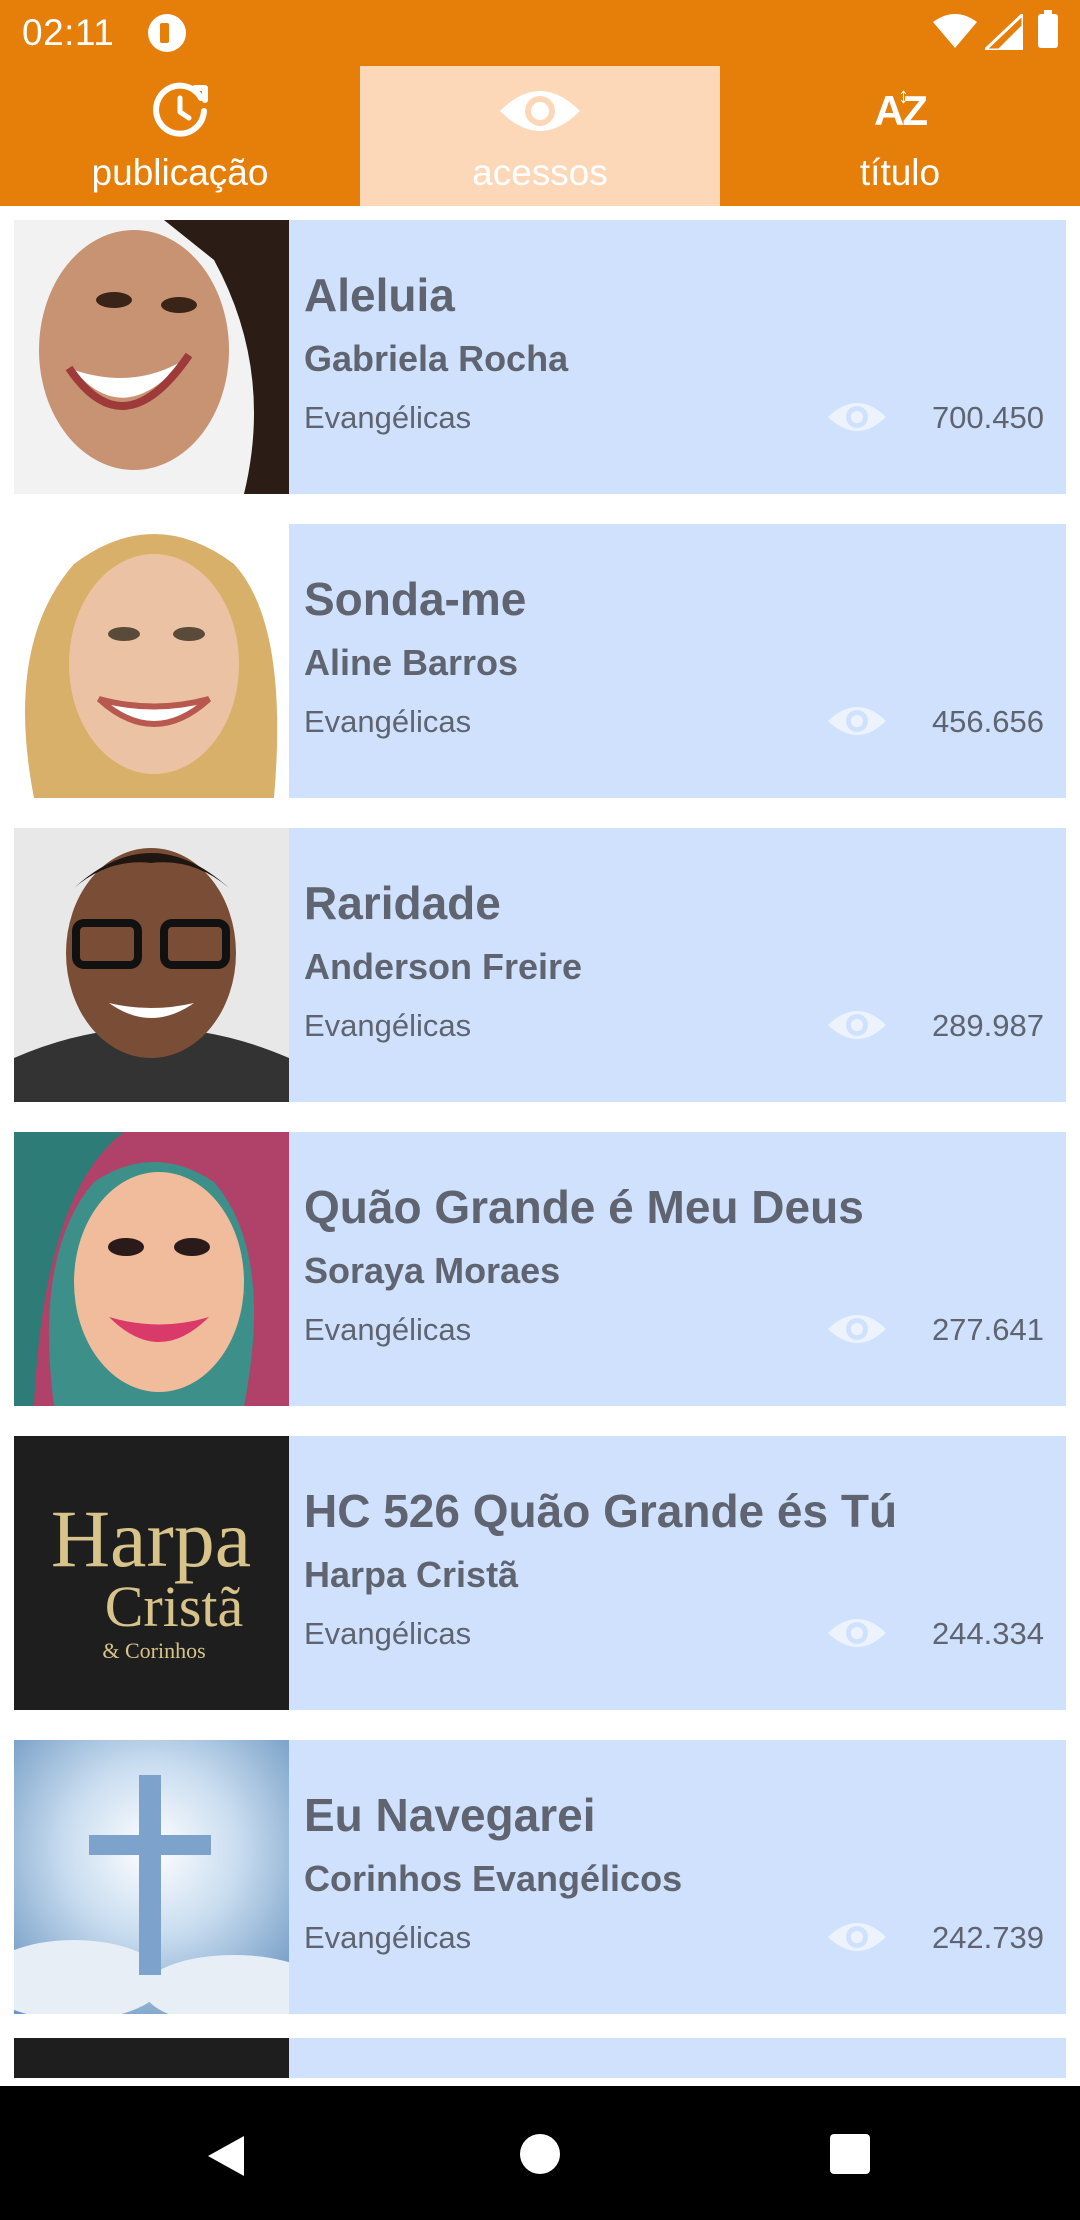 This screenshot has width=1080, height=2220. I want to click on album-cover: Harpa Cristã & Corinhos, so click(151, 1573).